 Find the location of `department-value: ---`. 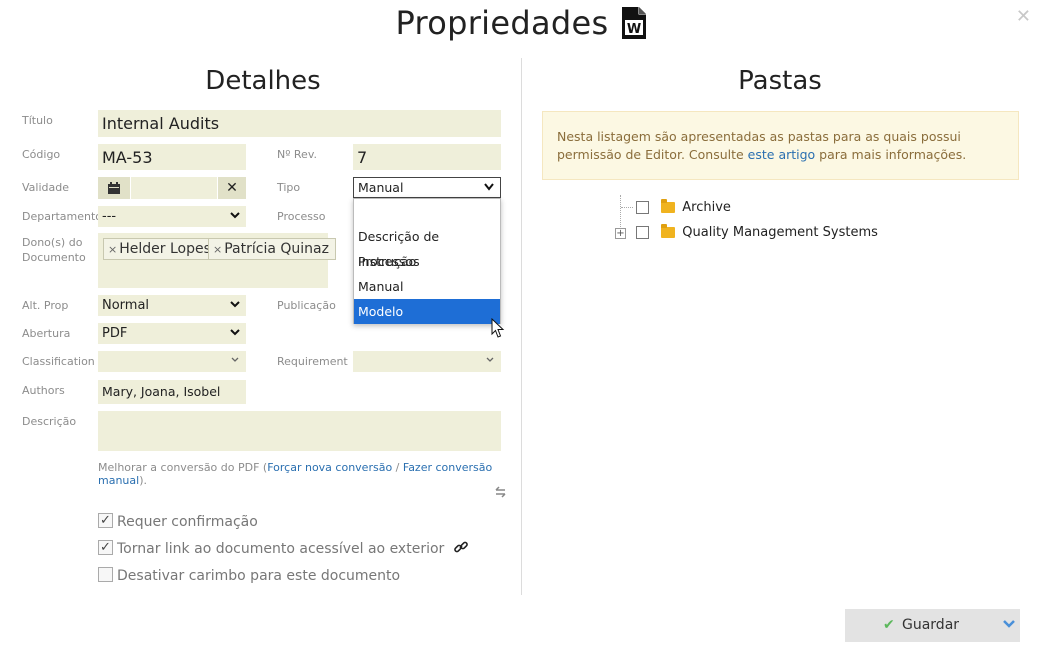

department-value: --- is located at coordinates (109, 216).